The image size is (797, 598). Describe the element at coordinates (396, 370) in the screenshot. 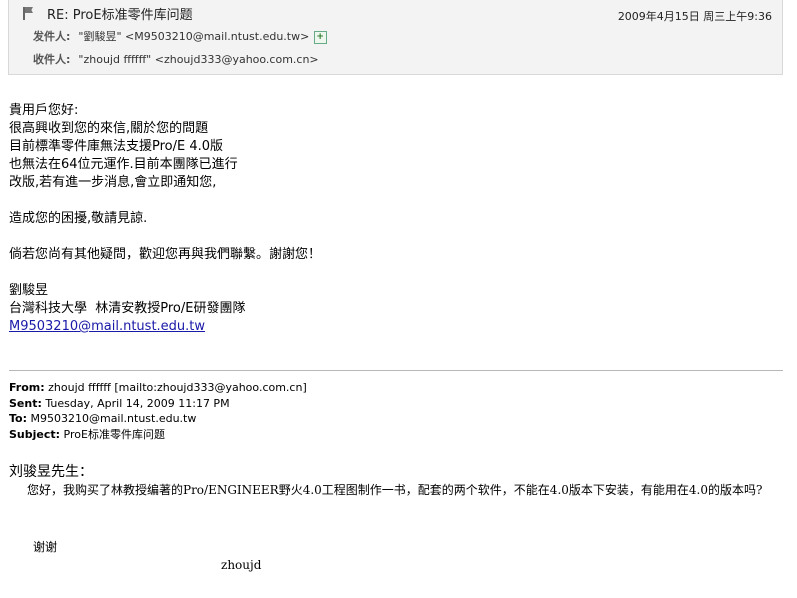

I see `quote-divider` at that location.